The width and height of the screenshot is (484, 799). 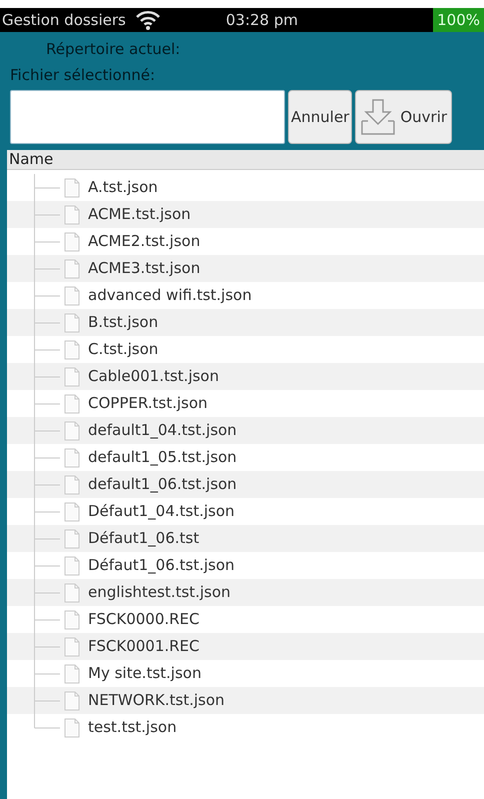 I want to click on current-directory-label: Répertoire actuel:, so click(x=113, y=49).